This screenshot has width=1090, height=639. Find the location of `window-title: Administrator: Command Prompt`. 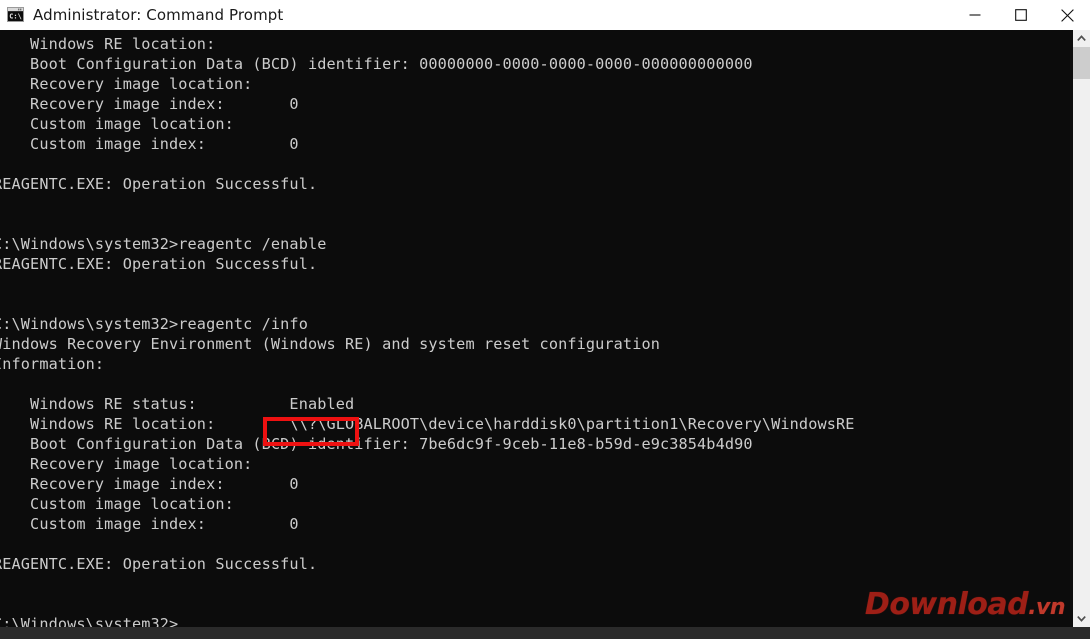

window-title: Administrator: Command Prompt is located at coordinates (158, 14).